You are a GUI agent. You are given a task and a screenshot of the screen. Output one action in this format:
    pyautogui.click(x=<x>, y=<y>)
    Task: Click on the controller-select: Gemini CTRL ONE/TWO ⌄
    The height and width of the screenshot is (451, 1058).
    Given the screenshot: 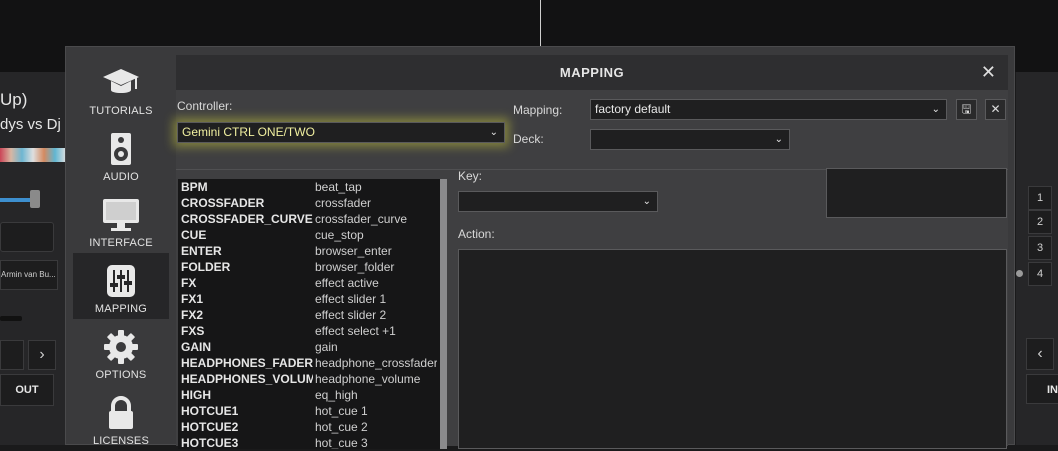 What is the action you would take?
    pyautogui.click(x=341, y=132)
    